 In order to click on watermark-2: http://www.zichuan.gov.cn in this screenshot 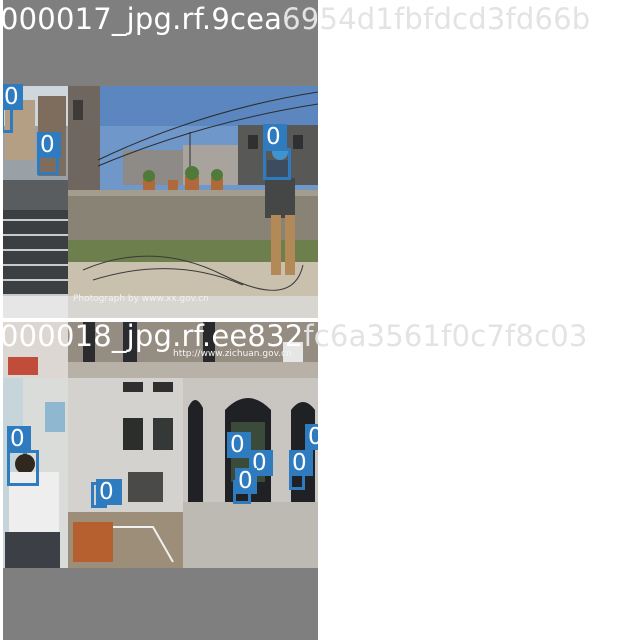, I will do `click(232, 354)`.